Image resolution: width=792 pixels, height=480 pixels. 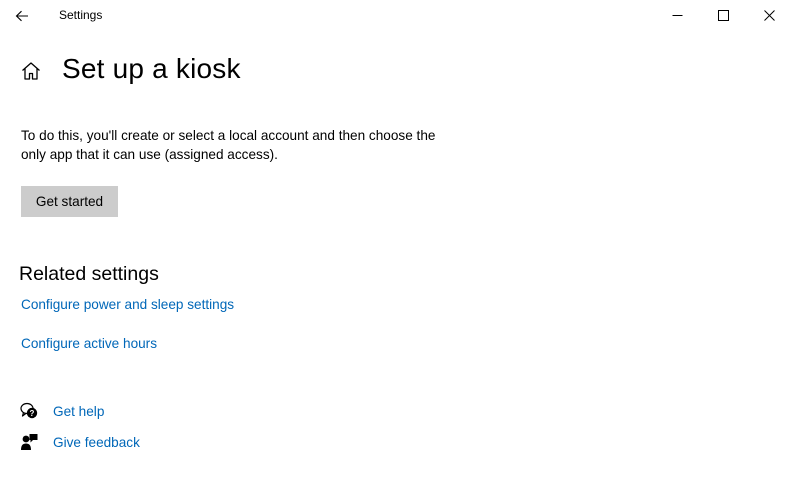 What do you see at coordinates (29, 411) in the screenshot?
I see `get-help-icon: ?` at bounding box center [29, 411].